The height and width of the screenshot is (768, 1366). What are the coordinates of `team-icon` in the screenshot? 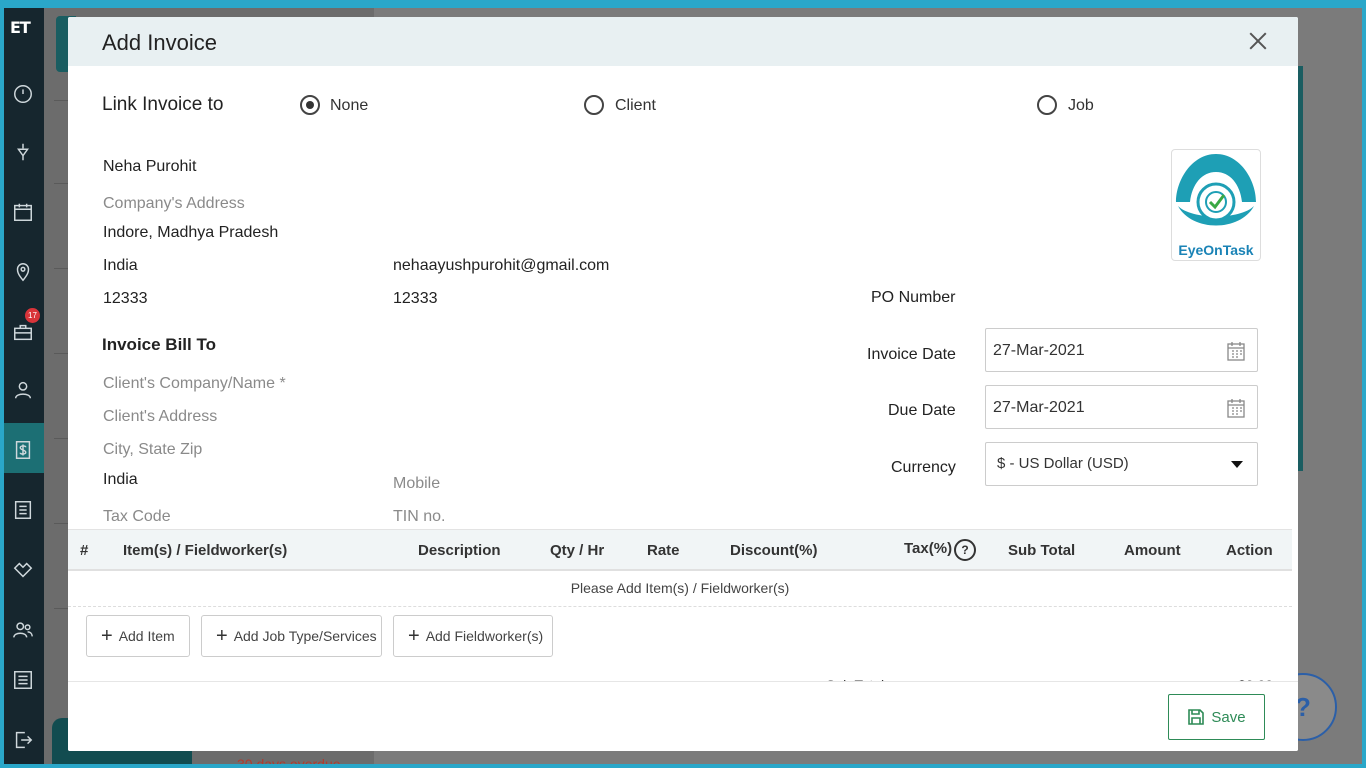 It's located at (23, 630).